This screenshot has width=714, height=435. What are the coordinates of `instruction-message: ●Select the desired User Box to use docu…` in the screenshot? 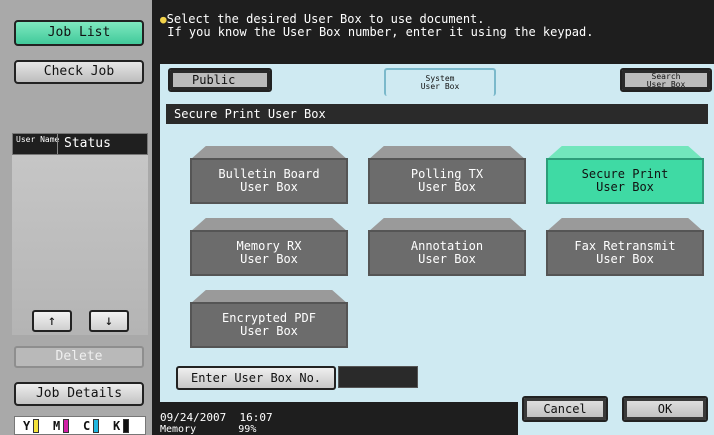 It's located at (376, 26).